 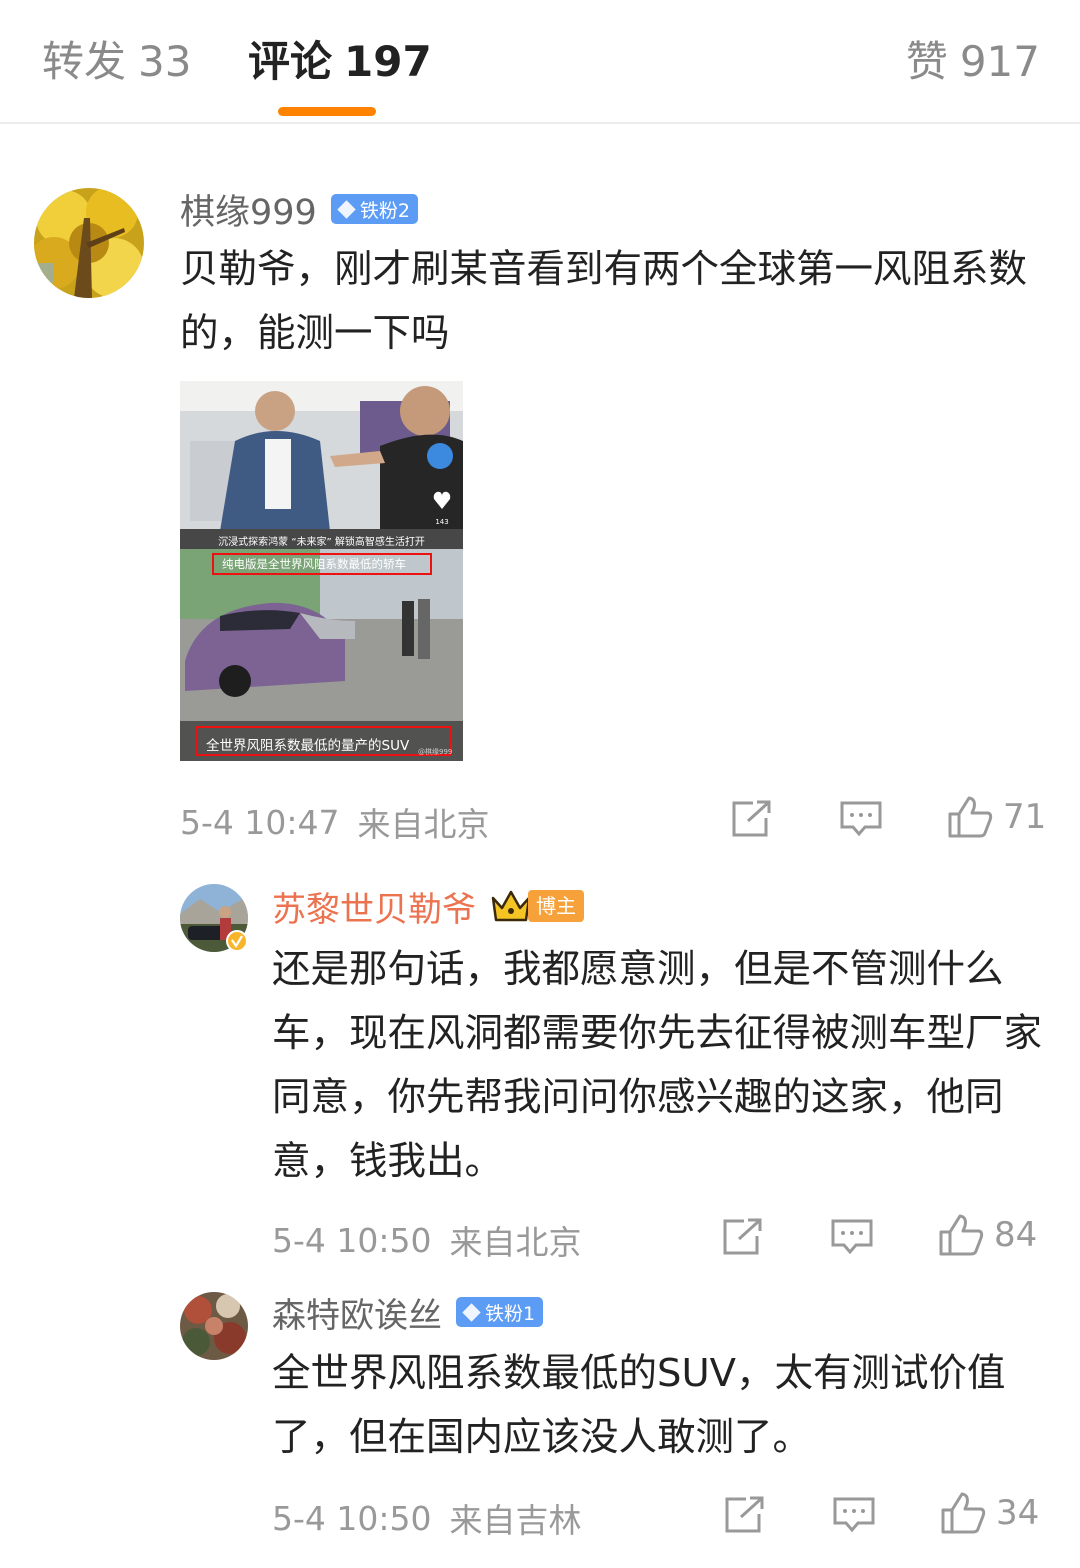 I want to click on comment-date: 5-4 10:47, so click(x=260, y=822).